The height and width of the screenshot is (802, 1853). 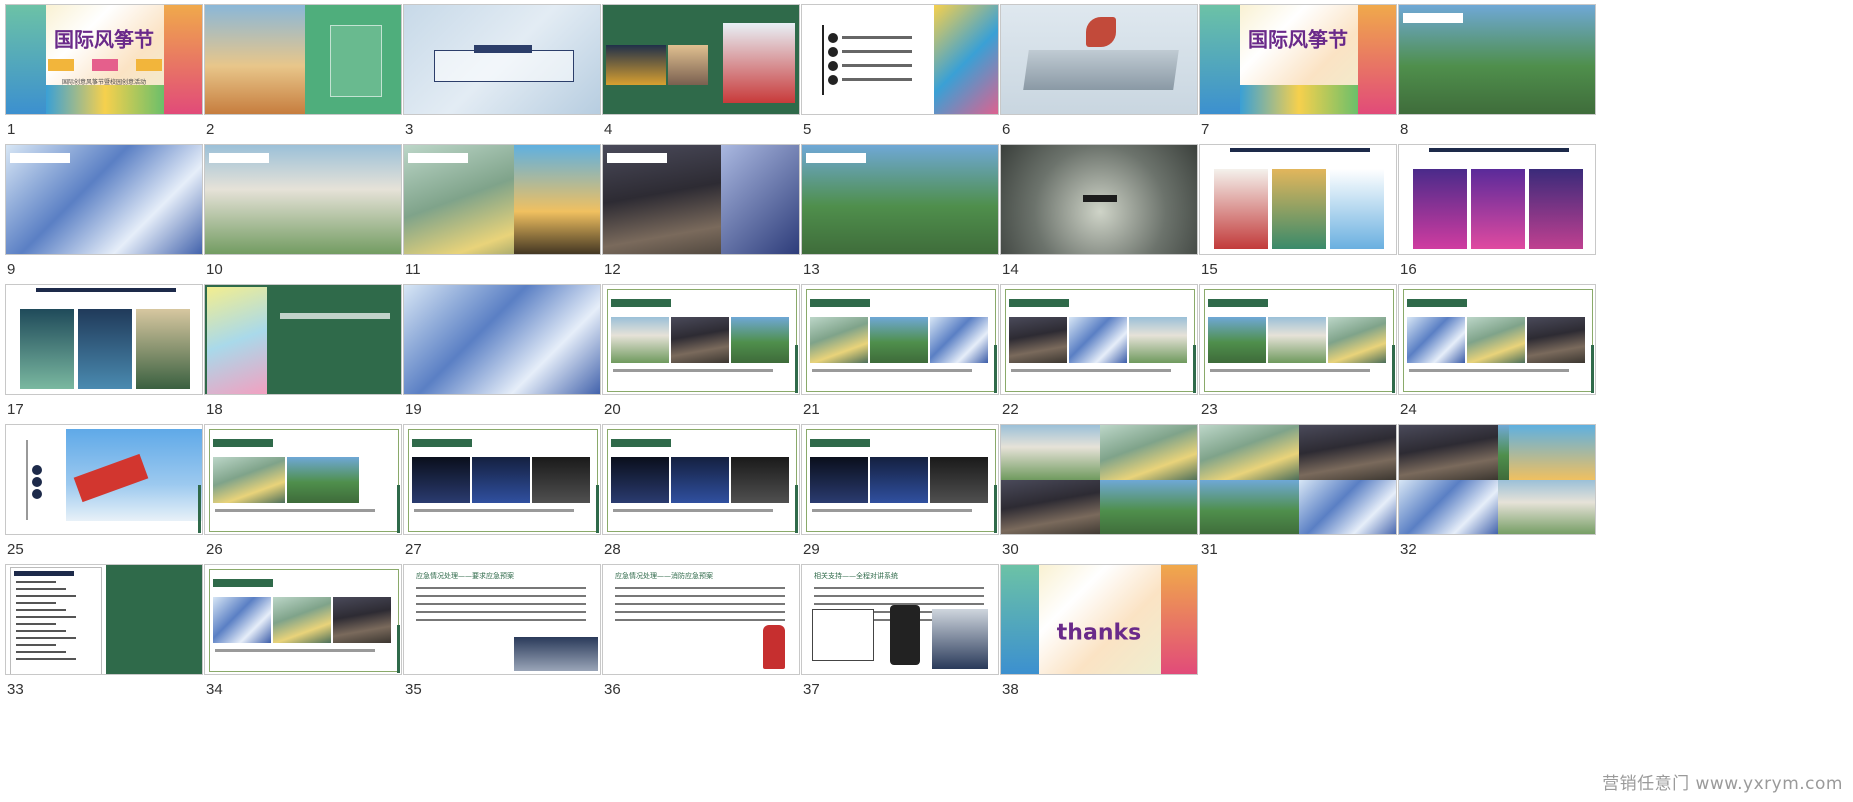 I want to click on slide-thumbnail-cell: 8, so click(x=1494, y=70).